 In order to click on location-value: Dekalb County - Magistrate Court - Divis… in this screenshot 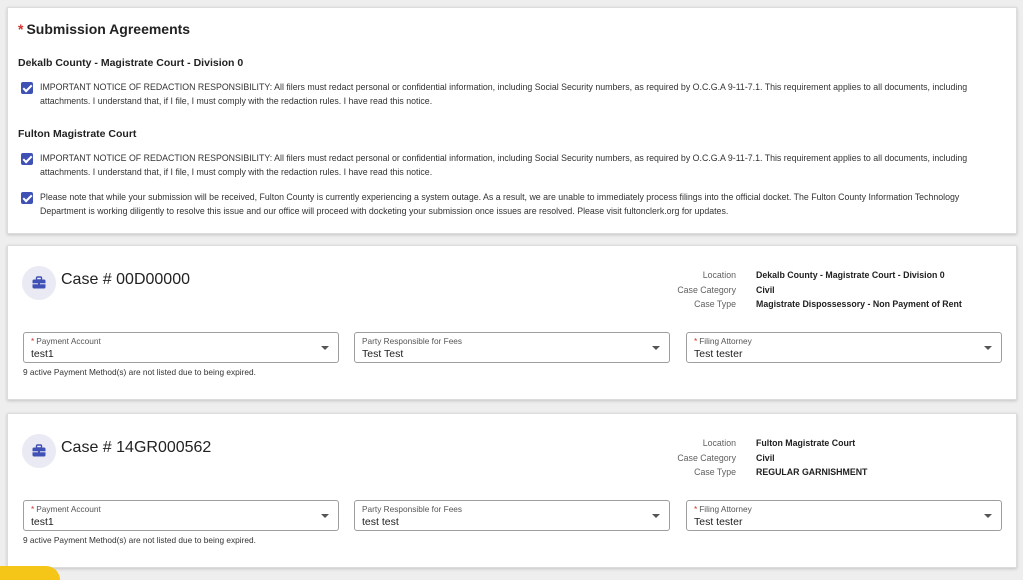, I will do `click(850, 275)`.